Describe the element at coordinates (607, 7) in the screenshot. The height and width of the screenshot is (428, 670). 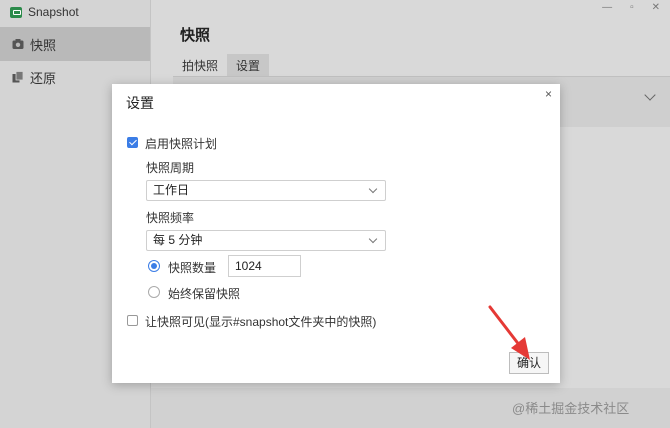
I see `minimize-button: —` at that location.